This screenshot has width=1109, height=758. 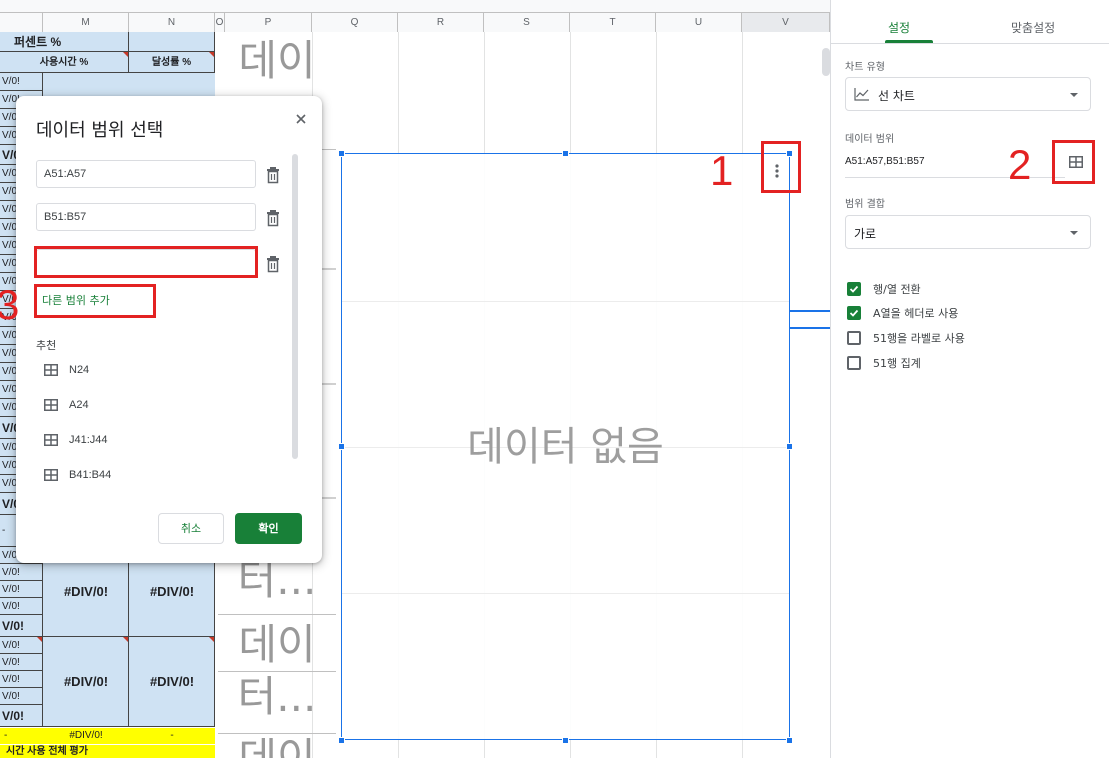 I want to click on cancel-button: 취소, so click(x=191, y=528).